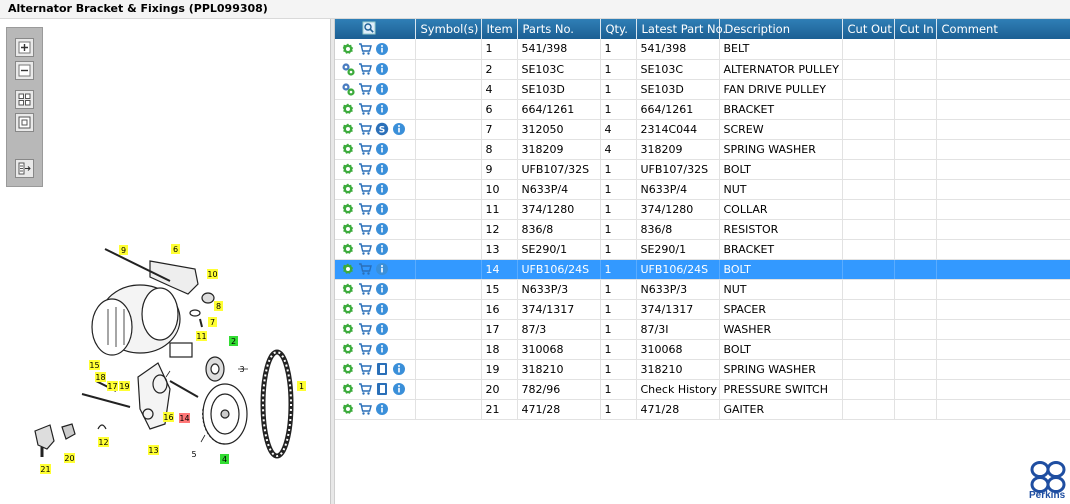 The image size is (1070, 504). Describe the element at coordinates (702, 409) in the screenshot. I see `table-row: 21 471/28 1 471/28 GAITER` at that location.